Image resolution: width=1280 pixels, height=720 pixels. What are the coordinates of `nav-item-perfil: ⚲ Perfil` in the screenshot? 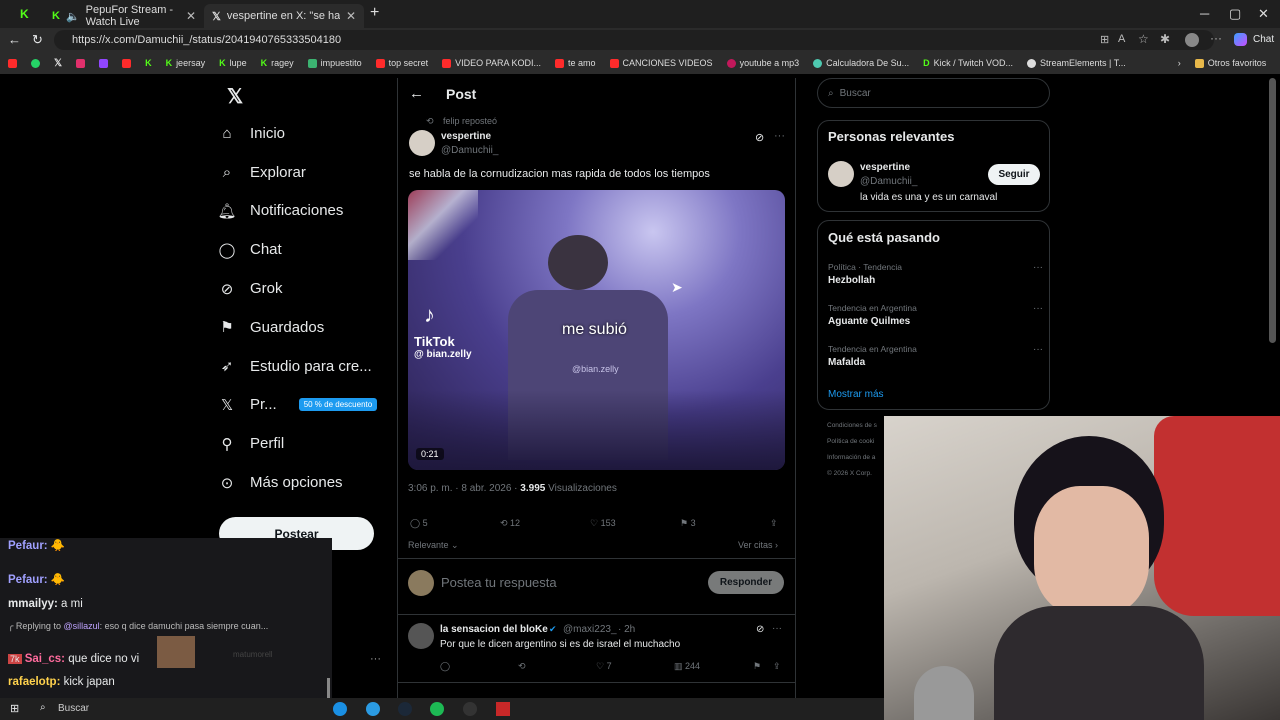 It's located at (305, 443).